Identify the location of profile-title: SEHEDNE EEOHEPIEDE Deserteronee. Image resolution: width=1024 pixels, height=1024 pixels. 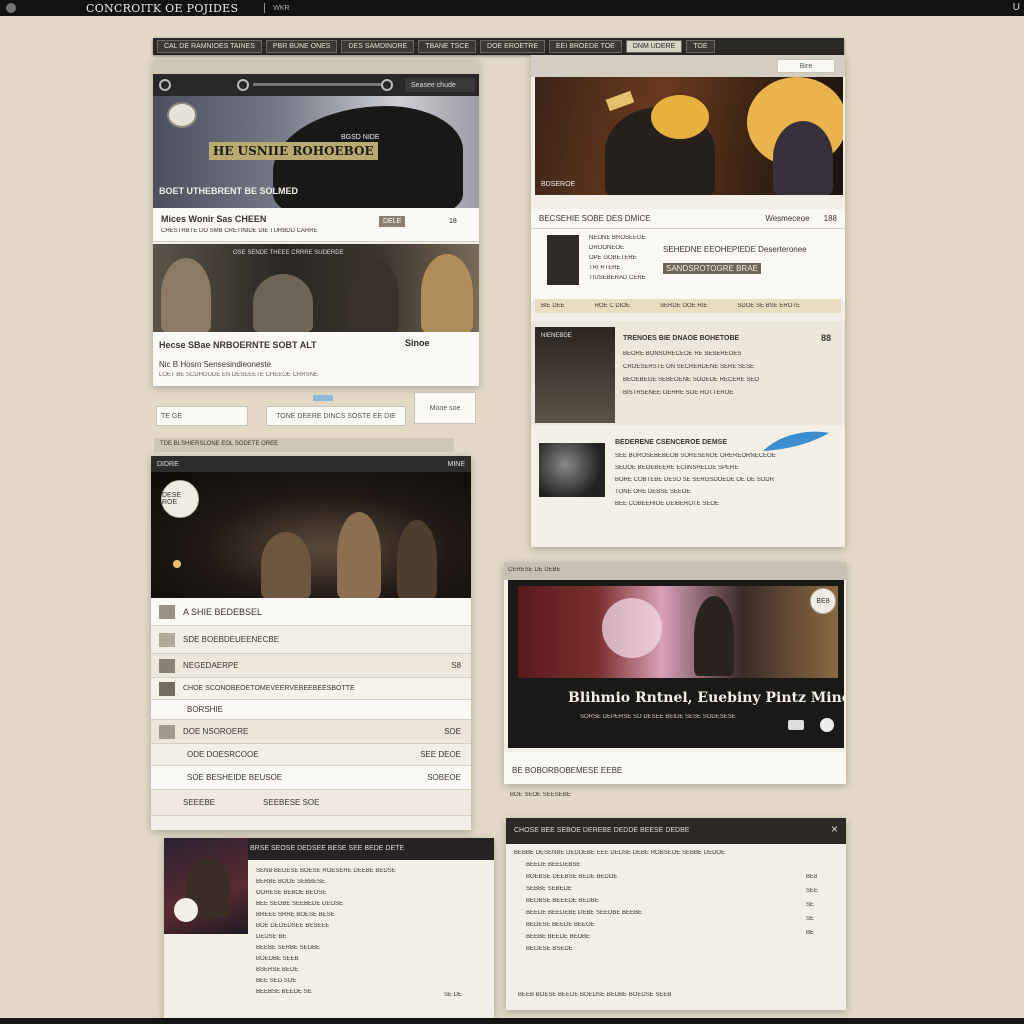
(735, 249).